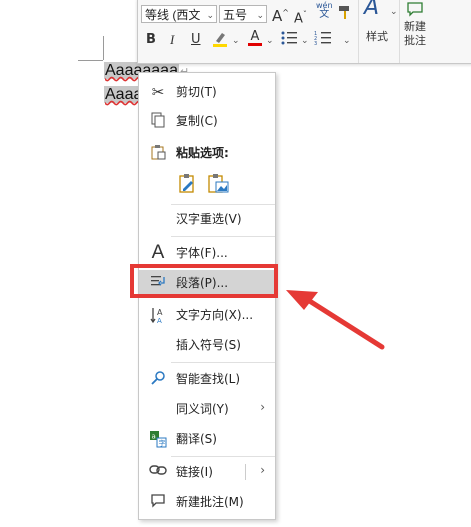 This screenshot has width=471, height=527. What do you see at coordinates (335, 320) in the screenshot?
I see `annotation-arrow` at bounding box center [335, 320].